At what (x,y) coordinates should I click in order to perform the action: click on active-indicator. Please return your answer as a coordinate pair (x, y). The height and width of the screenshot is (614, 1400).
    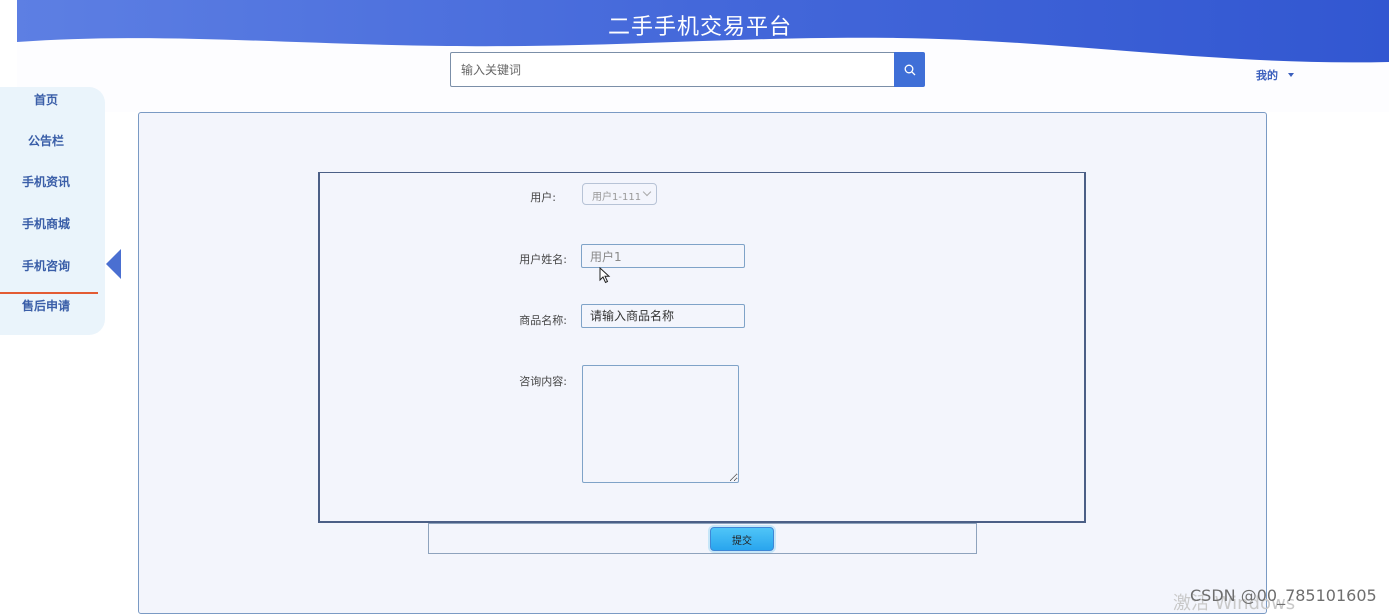
    Looking at the image, I should click on (49, 293).